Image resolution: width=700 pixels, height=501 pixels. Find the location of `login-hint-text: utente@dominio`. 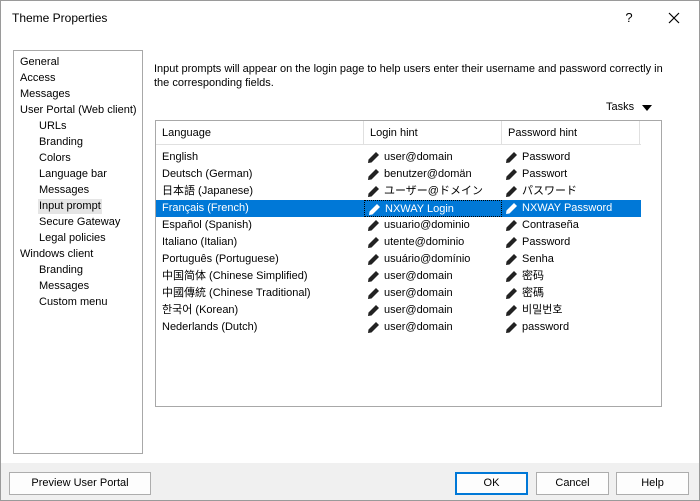

login-hint-text: utente@dominio is located at coordinates (424, 242).